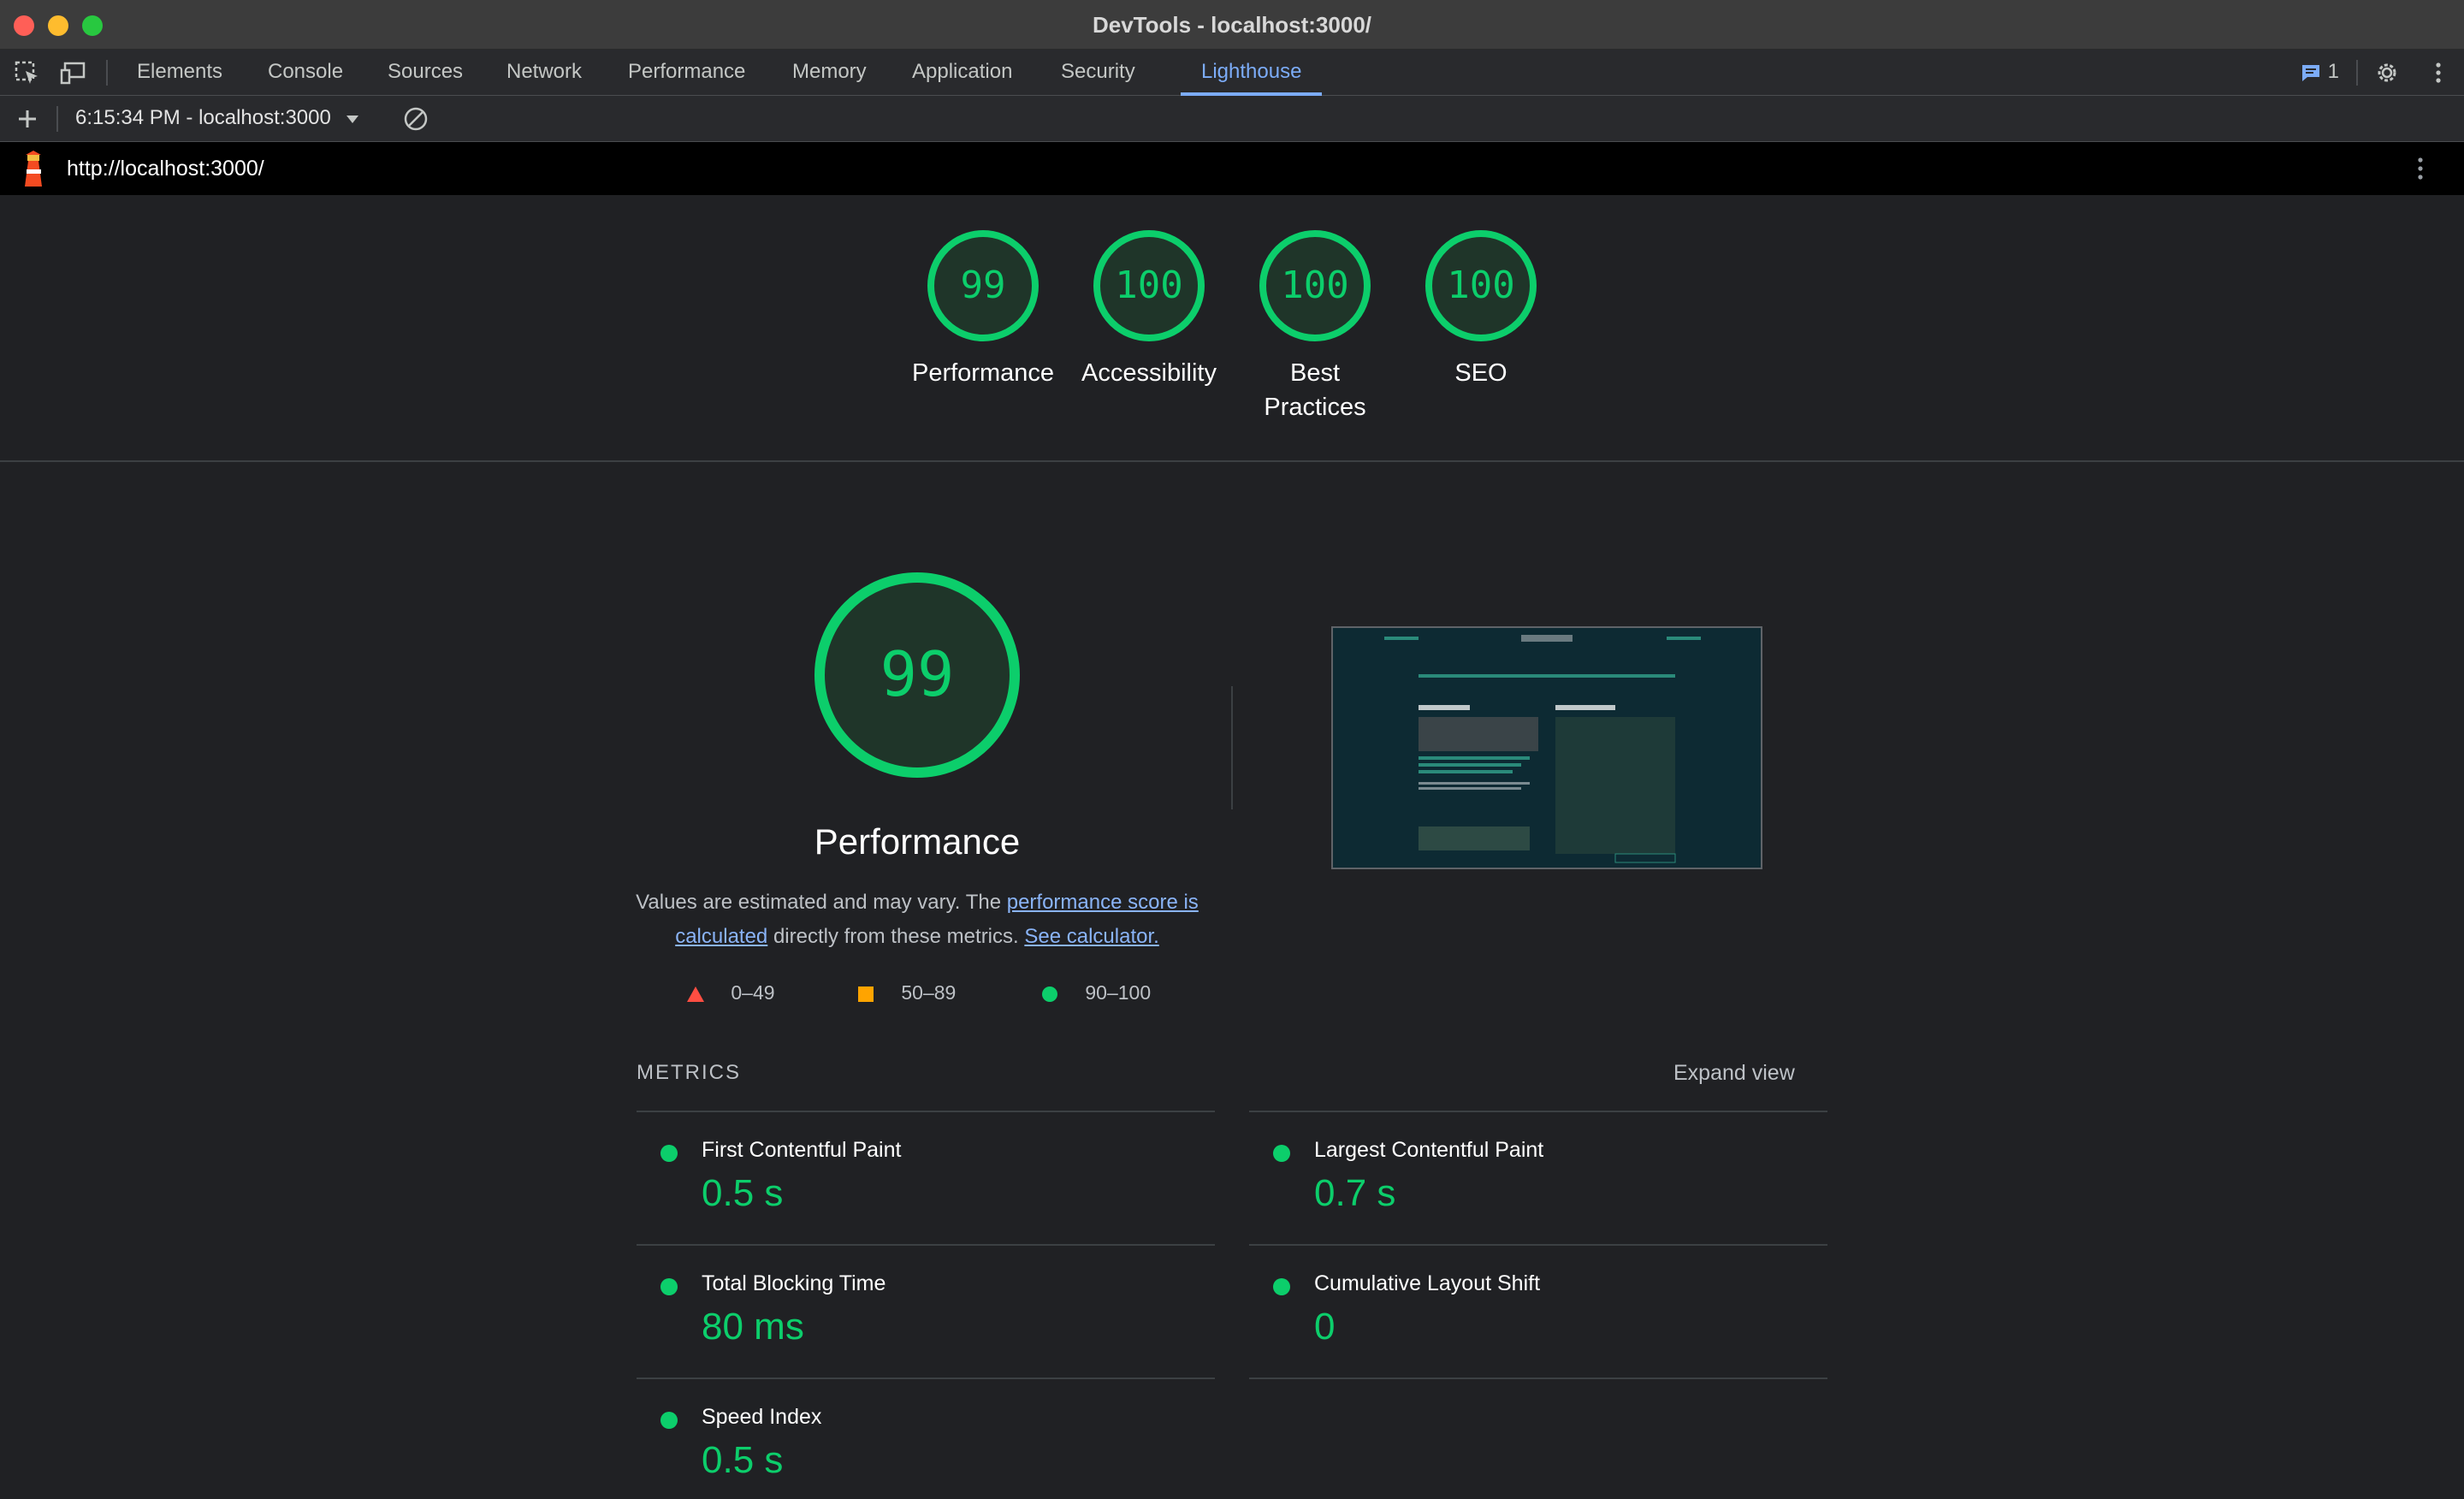 This screenshot has height=1499, width=2464. What do you see at coordinates (926, 1177) in the screenshot?
I see `metric-first-contentful-paint: First Contentful Paint 0.5 s` at bounding box center [926, 1177].